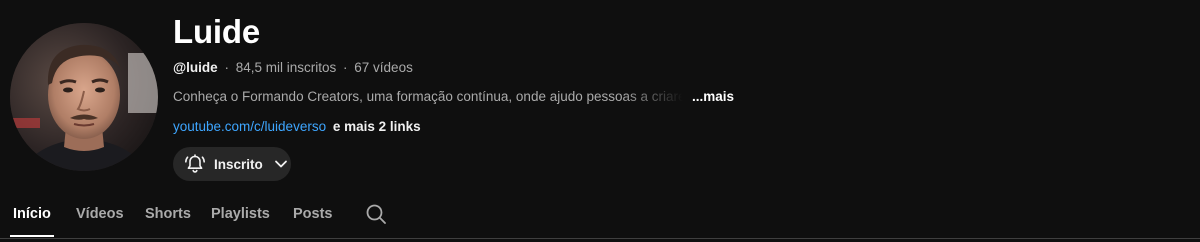 This screenshot has height=242, width=1200. I want to click on subscribed-button: Inscrito, so click(232, 164).